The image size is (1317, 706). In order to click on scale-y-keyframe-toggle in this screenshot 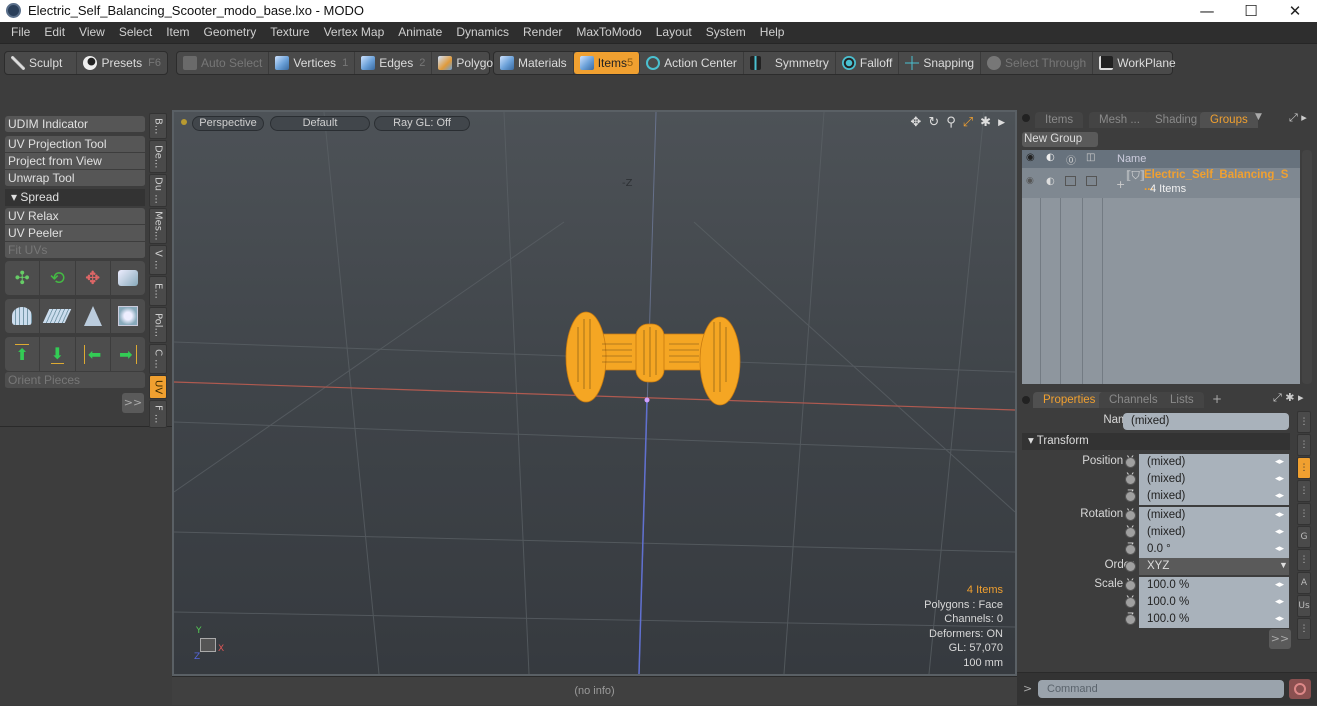, I will do `click(1130, 602)`.